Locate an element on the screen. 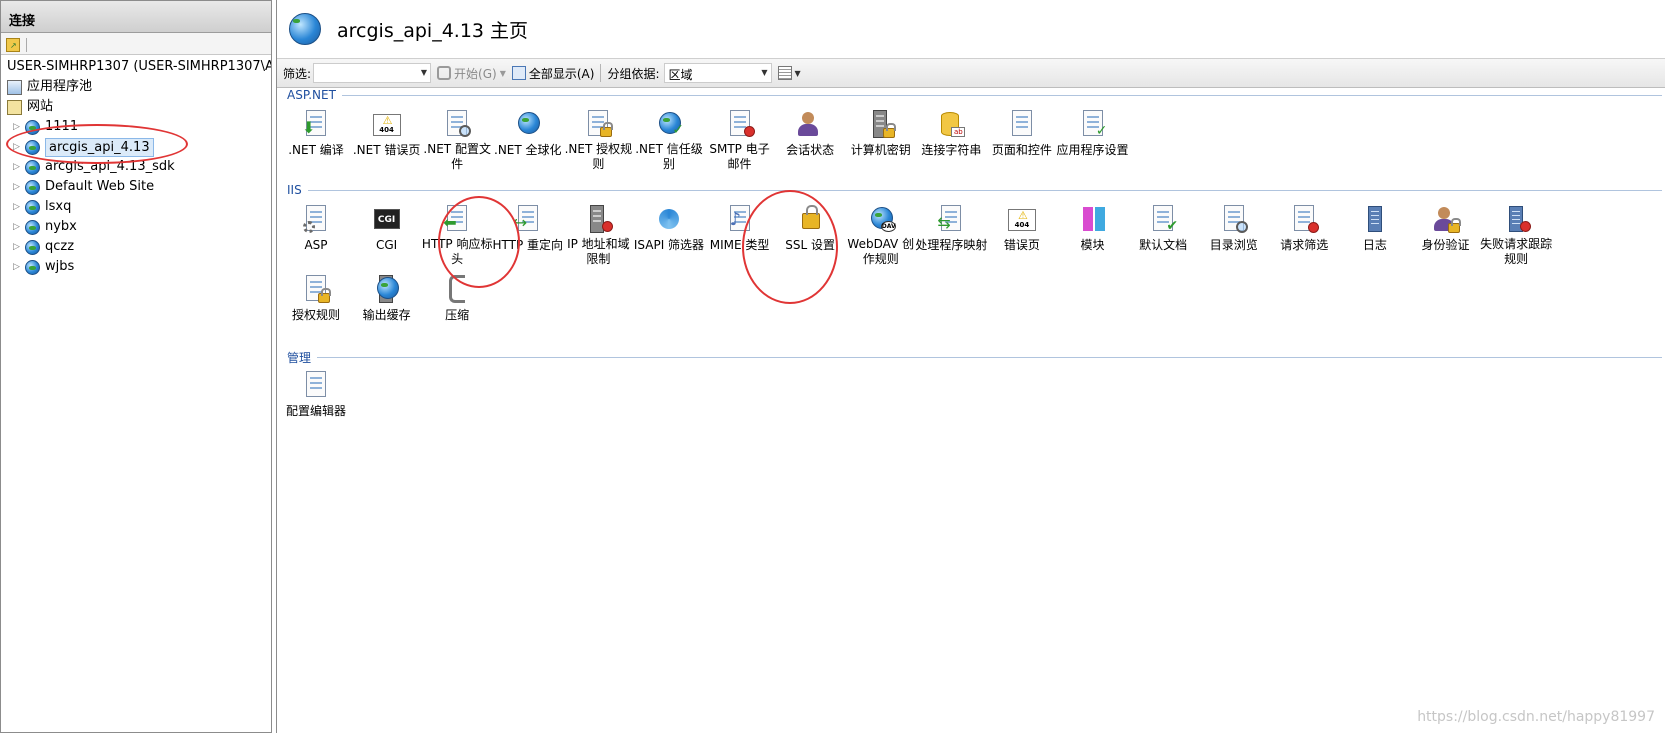 The image size is (1665, 733). feature-app-settings: ✓ 应用程序设置 is located at coordinates (1092, 139).